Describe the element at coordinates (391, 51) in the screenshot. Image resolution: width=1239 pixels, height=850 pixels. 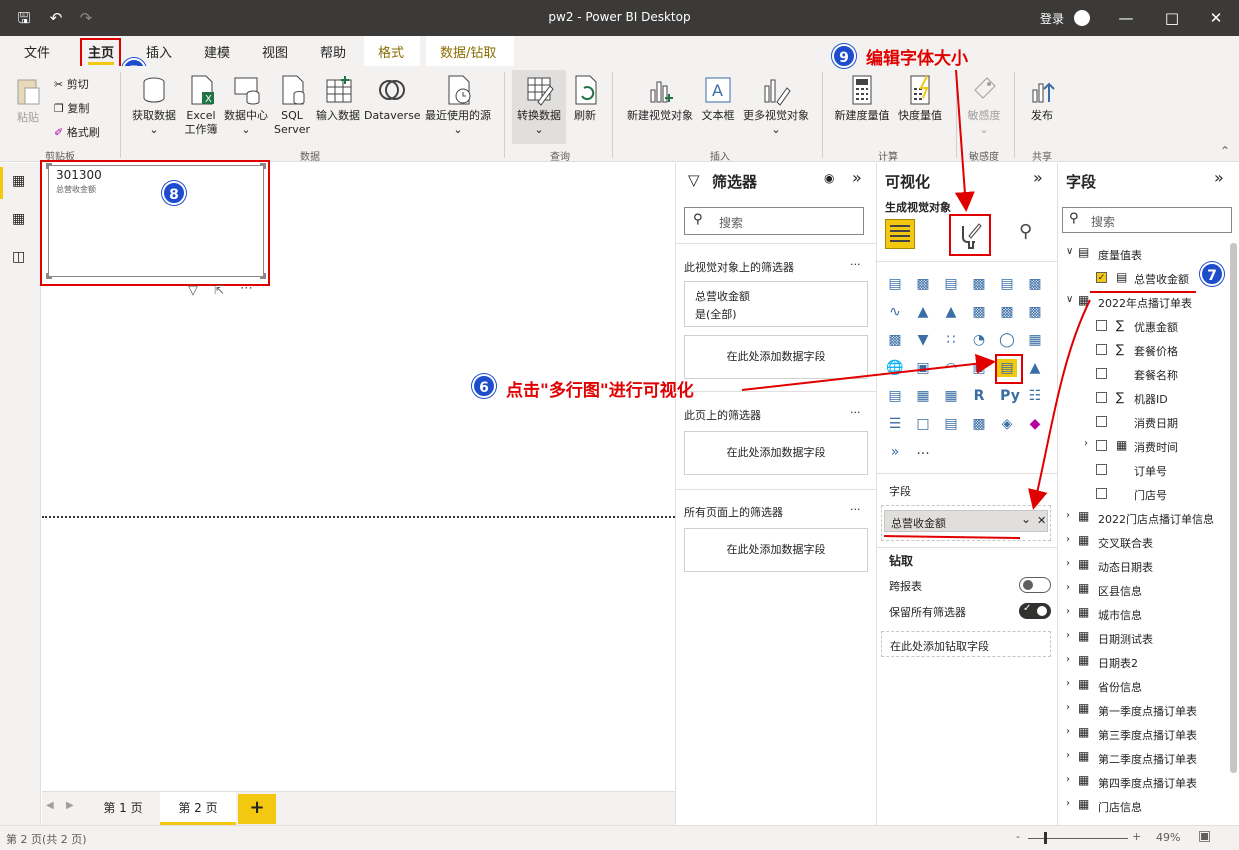
I see `tab-format: 格式` at that location.